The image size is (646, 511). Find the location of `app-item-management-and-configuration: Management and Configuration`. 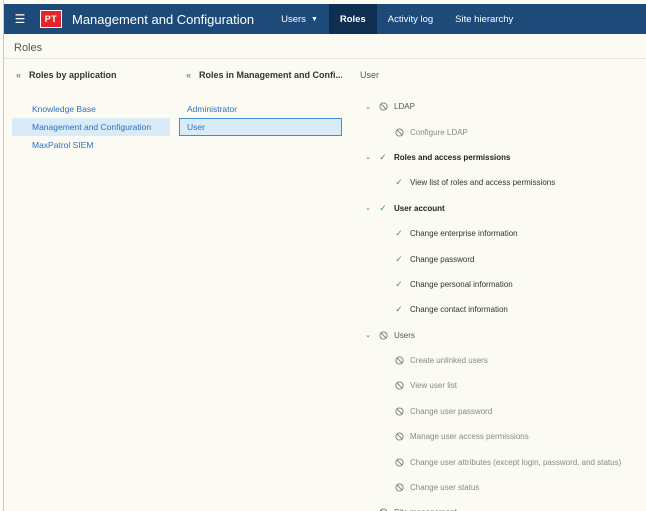

app-item-management-and-configuration: Management and Configuration is located at coordinates (91, 127).